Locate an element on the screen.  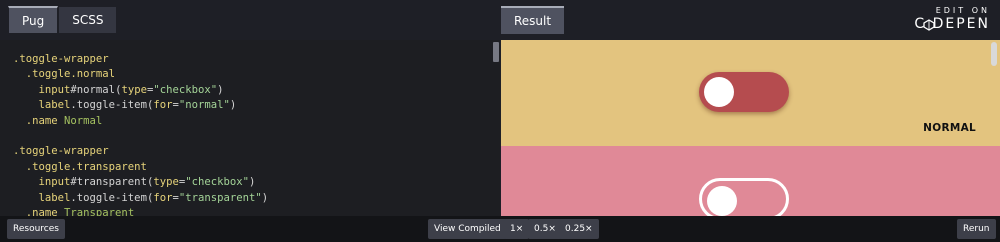
edit-on-label: EDIT ON is located at coordinates (962, 10).